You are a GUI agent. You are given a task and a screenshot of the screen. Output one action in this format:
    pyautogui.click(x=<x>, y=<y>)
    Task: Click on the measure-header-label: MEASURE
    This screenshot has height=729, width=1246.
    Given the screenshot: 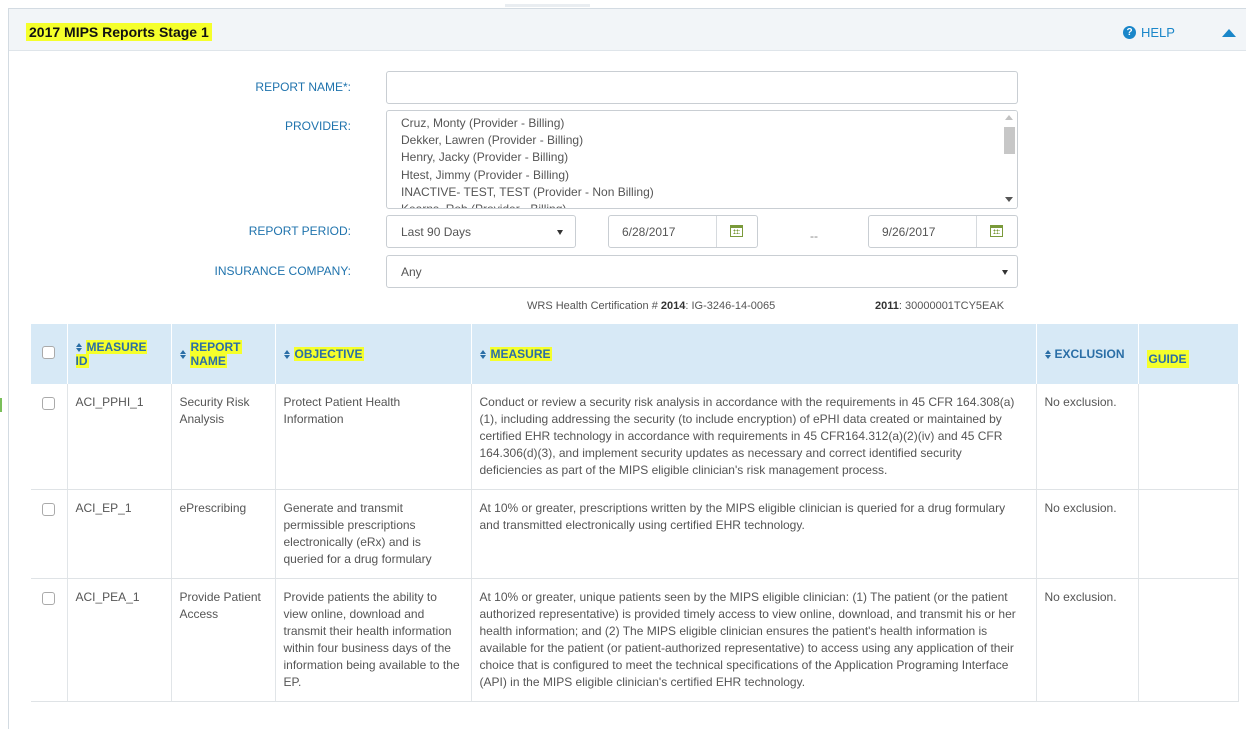 What is the action you would take?
    pyautogui.click(x=520, y=354)
    